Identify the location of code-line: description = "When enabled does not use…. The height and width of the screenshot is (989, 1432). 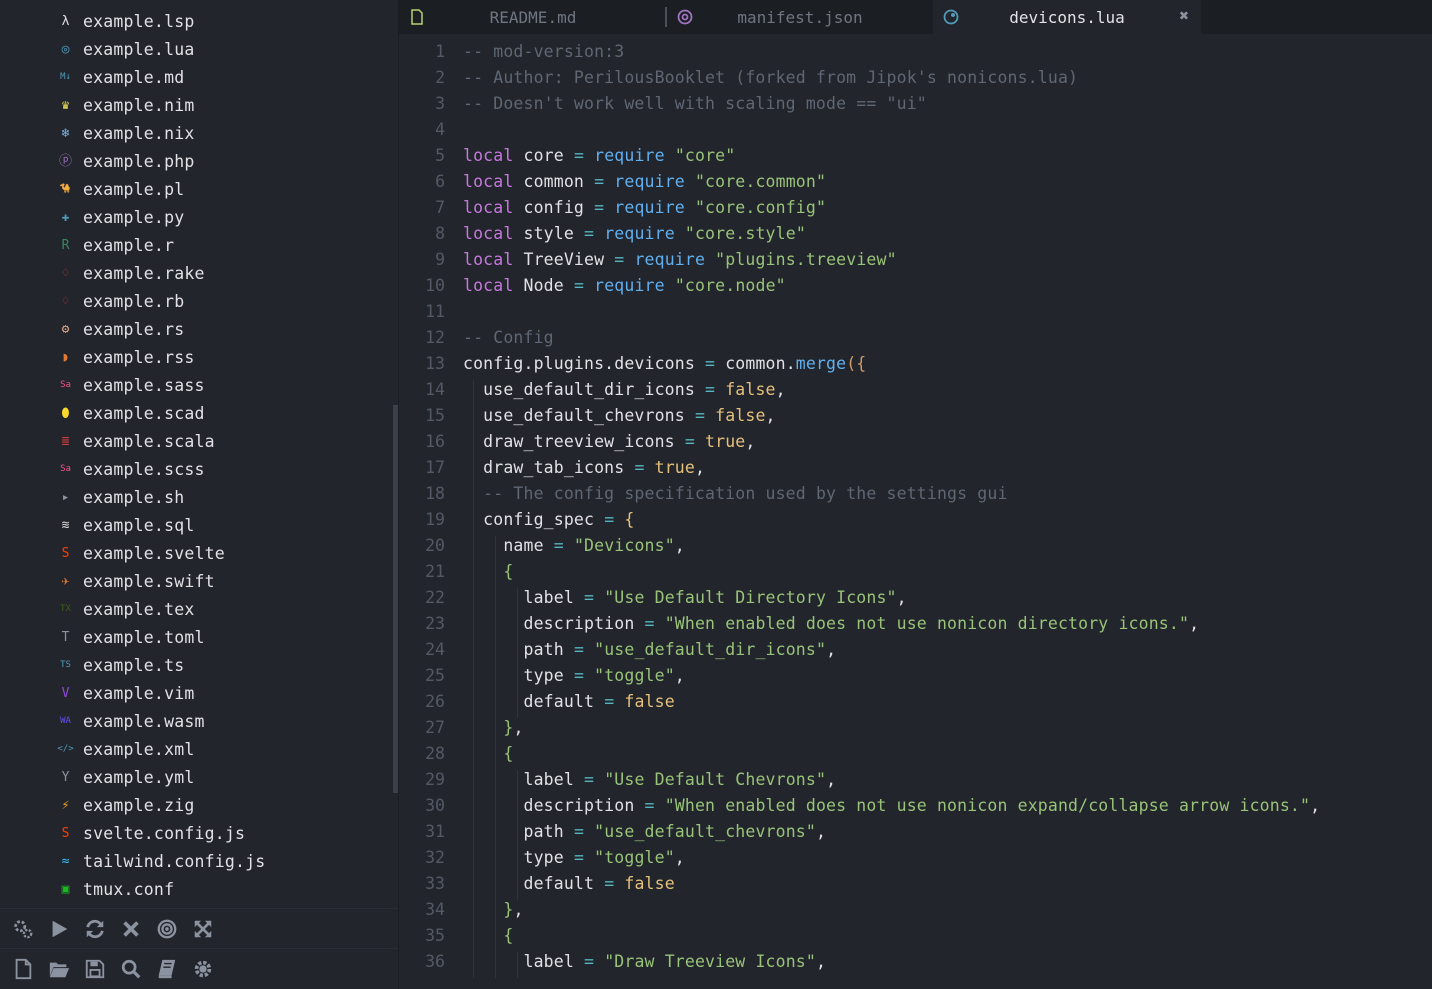
(892, 805).